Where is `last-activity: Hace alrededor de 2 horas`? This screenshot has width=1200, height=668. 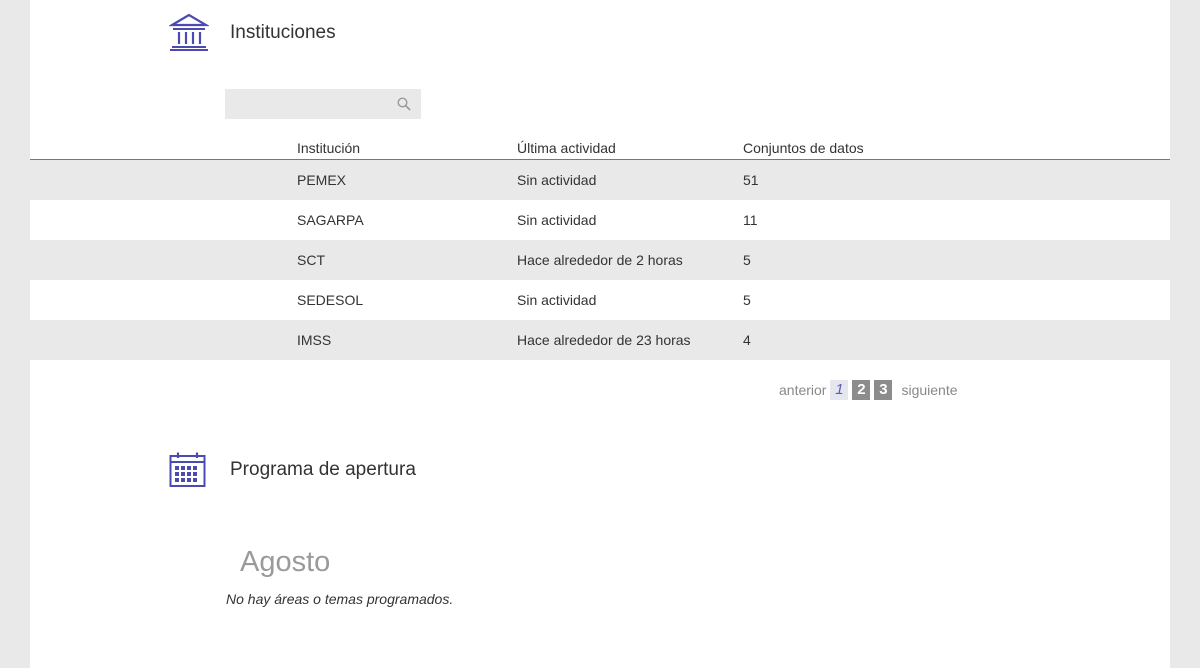
last-activity: Hace alrededor de 2 horas is located at coordinates (600, 260).